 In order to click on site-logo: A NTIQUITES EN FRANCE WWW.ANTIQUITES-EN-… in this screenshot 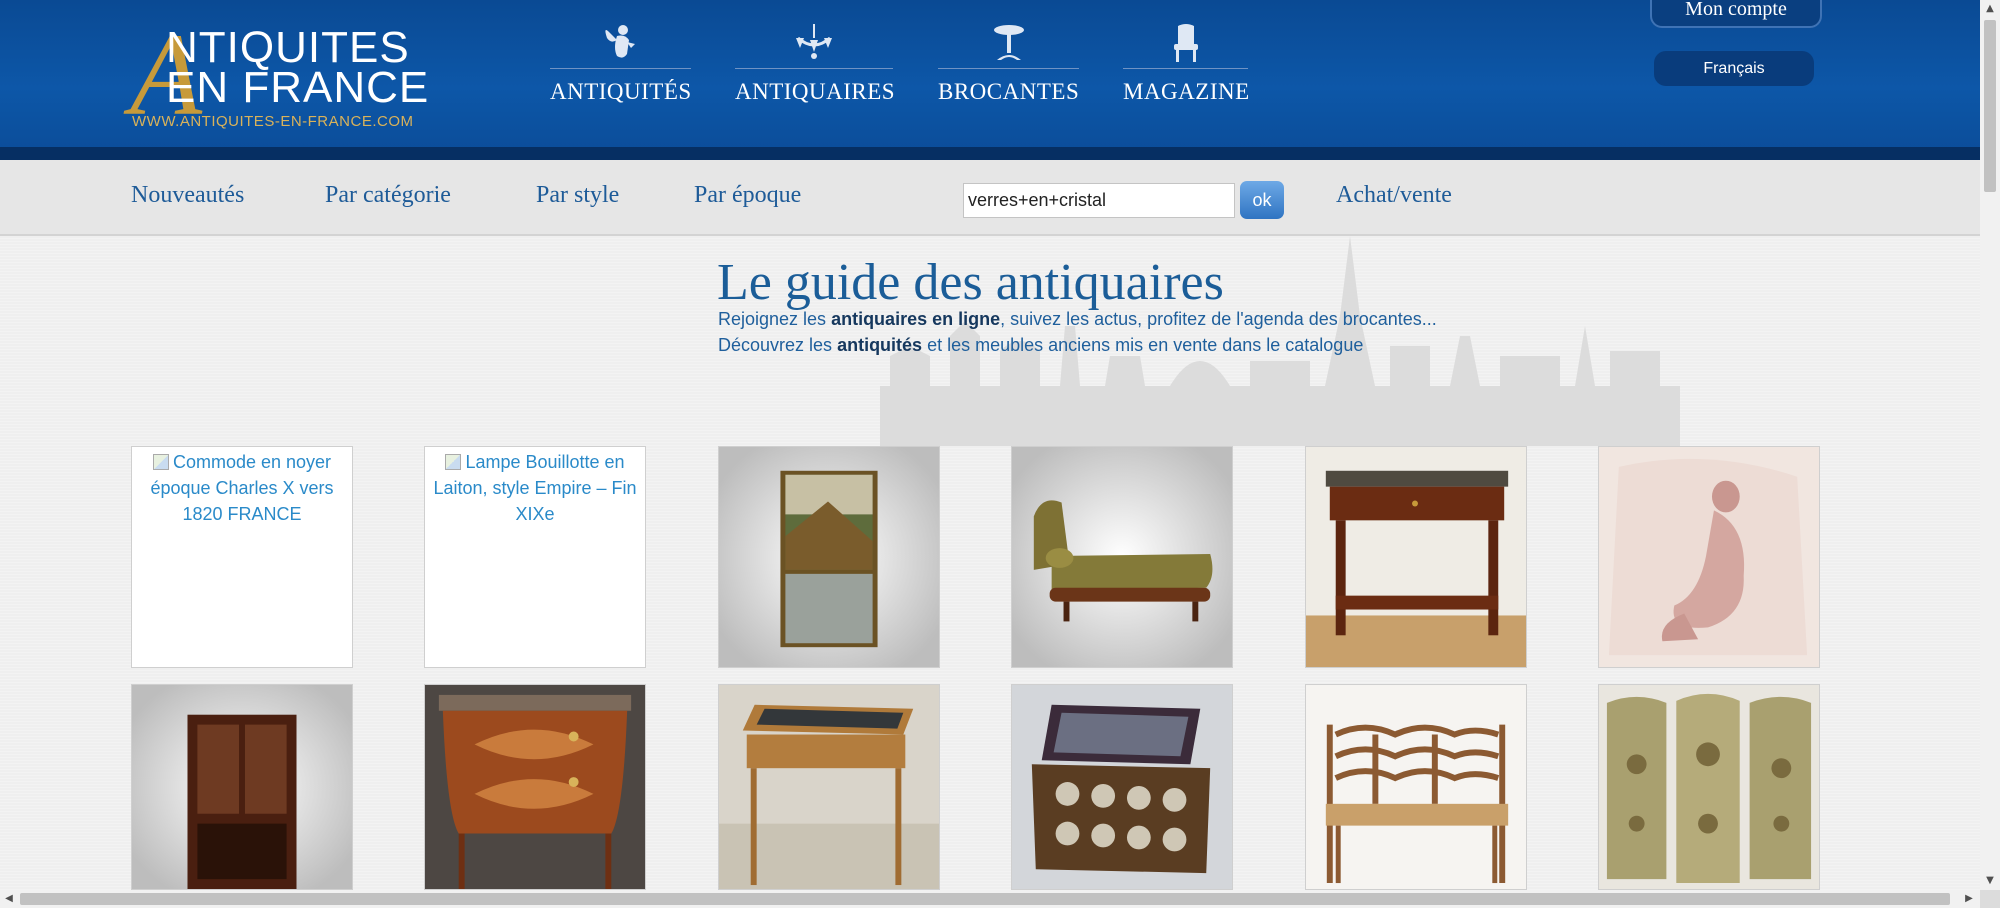, I will do `click(285, 75)`.